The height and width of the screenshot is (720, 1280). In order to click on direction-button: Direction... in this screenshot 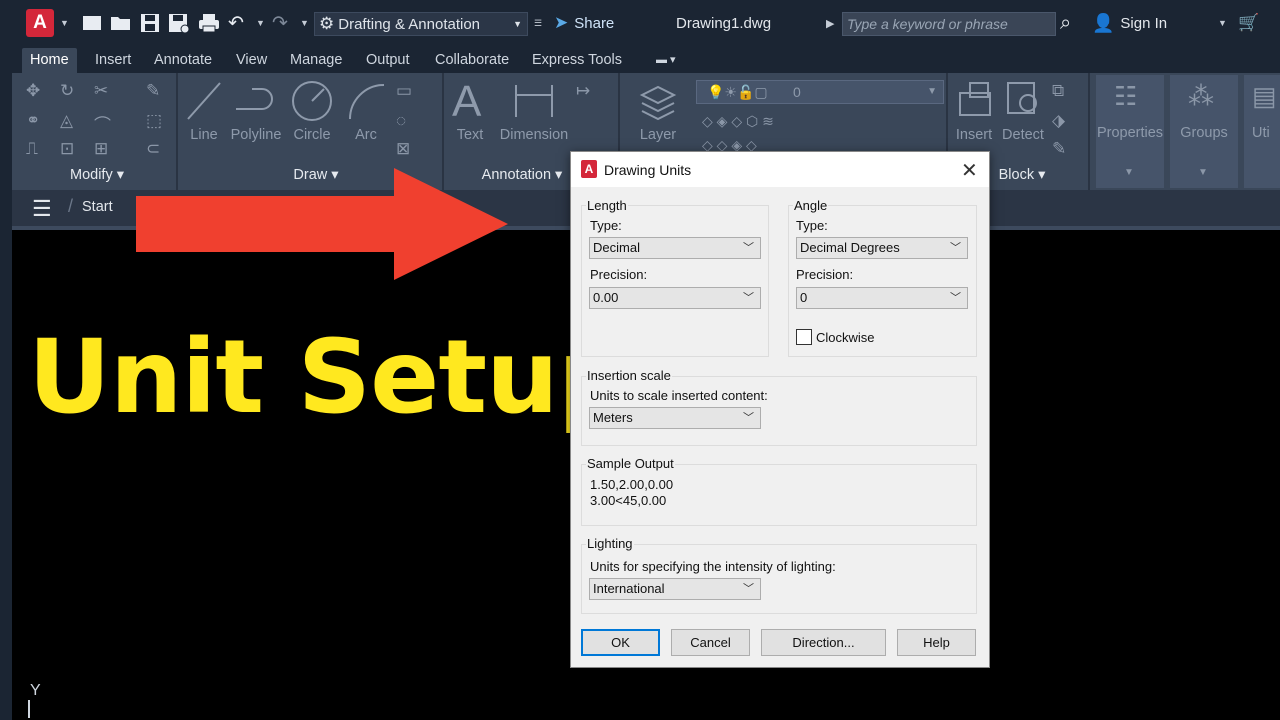, I will do `click(823, 642)`.